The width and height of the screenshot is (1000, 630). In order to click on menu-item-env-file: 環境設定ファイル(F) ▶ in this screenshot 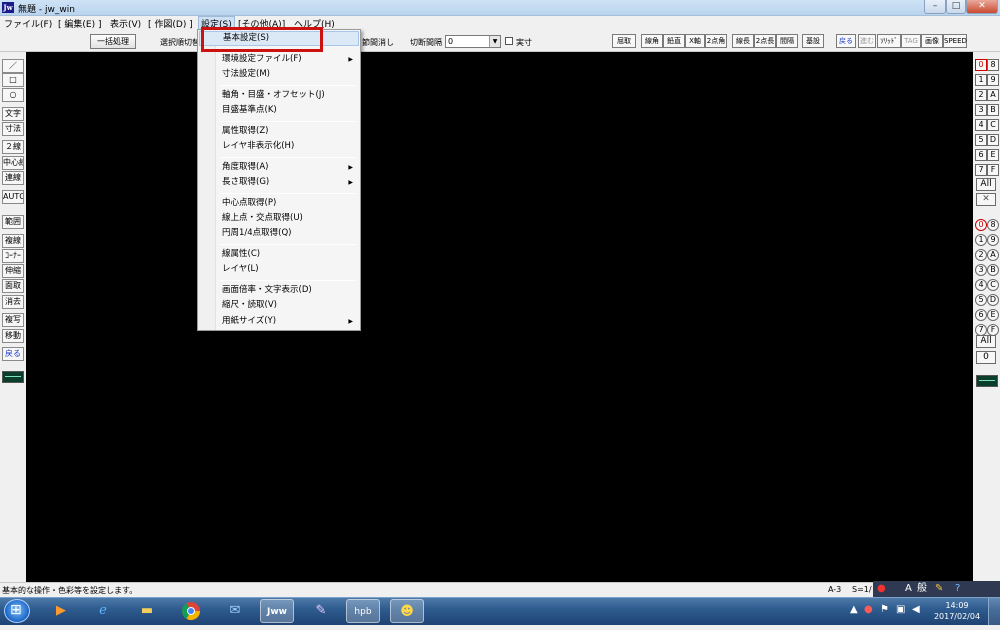, I will do `click(279, 59)`.